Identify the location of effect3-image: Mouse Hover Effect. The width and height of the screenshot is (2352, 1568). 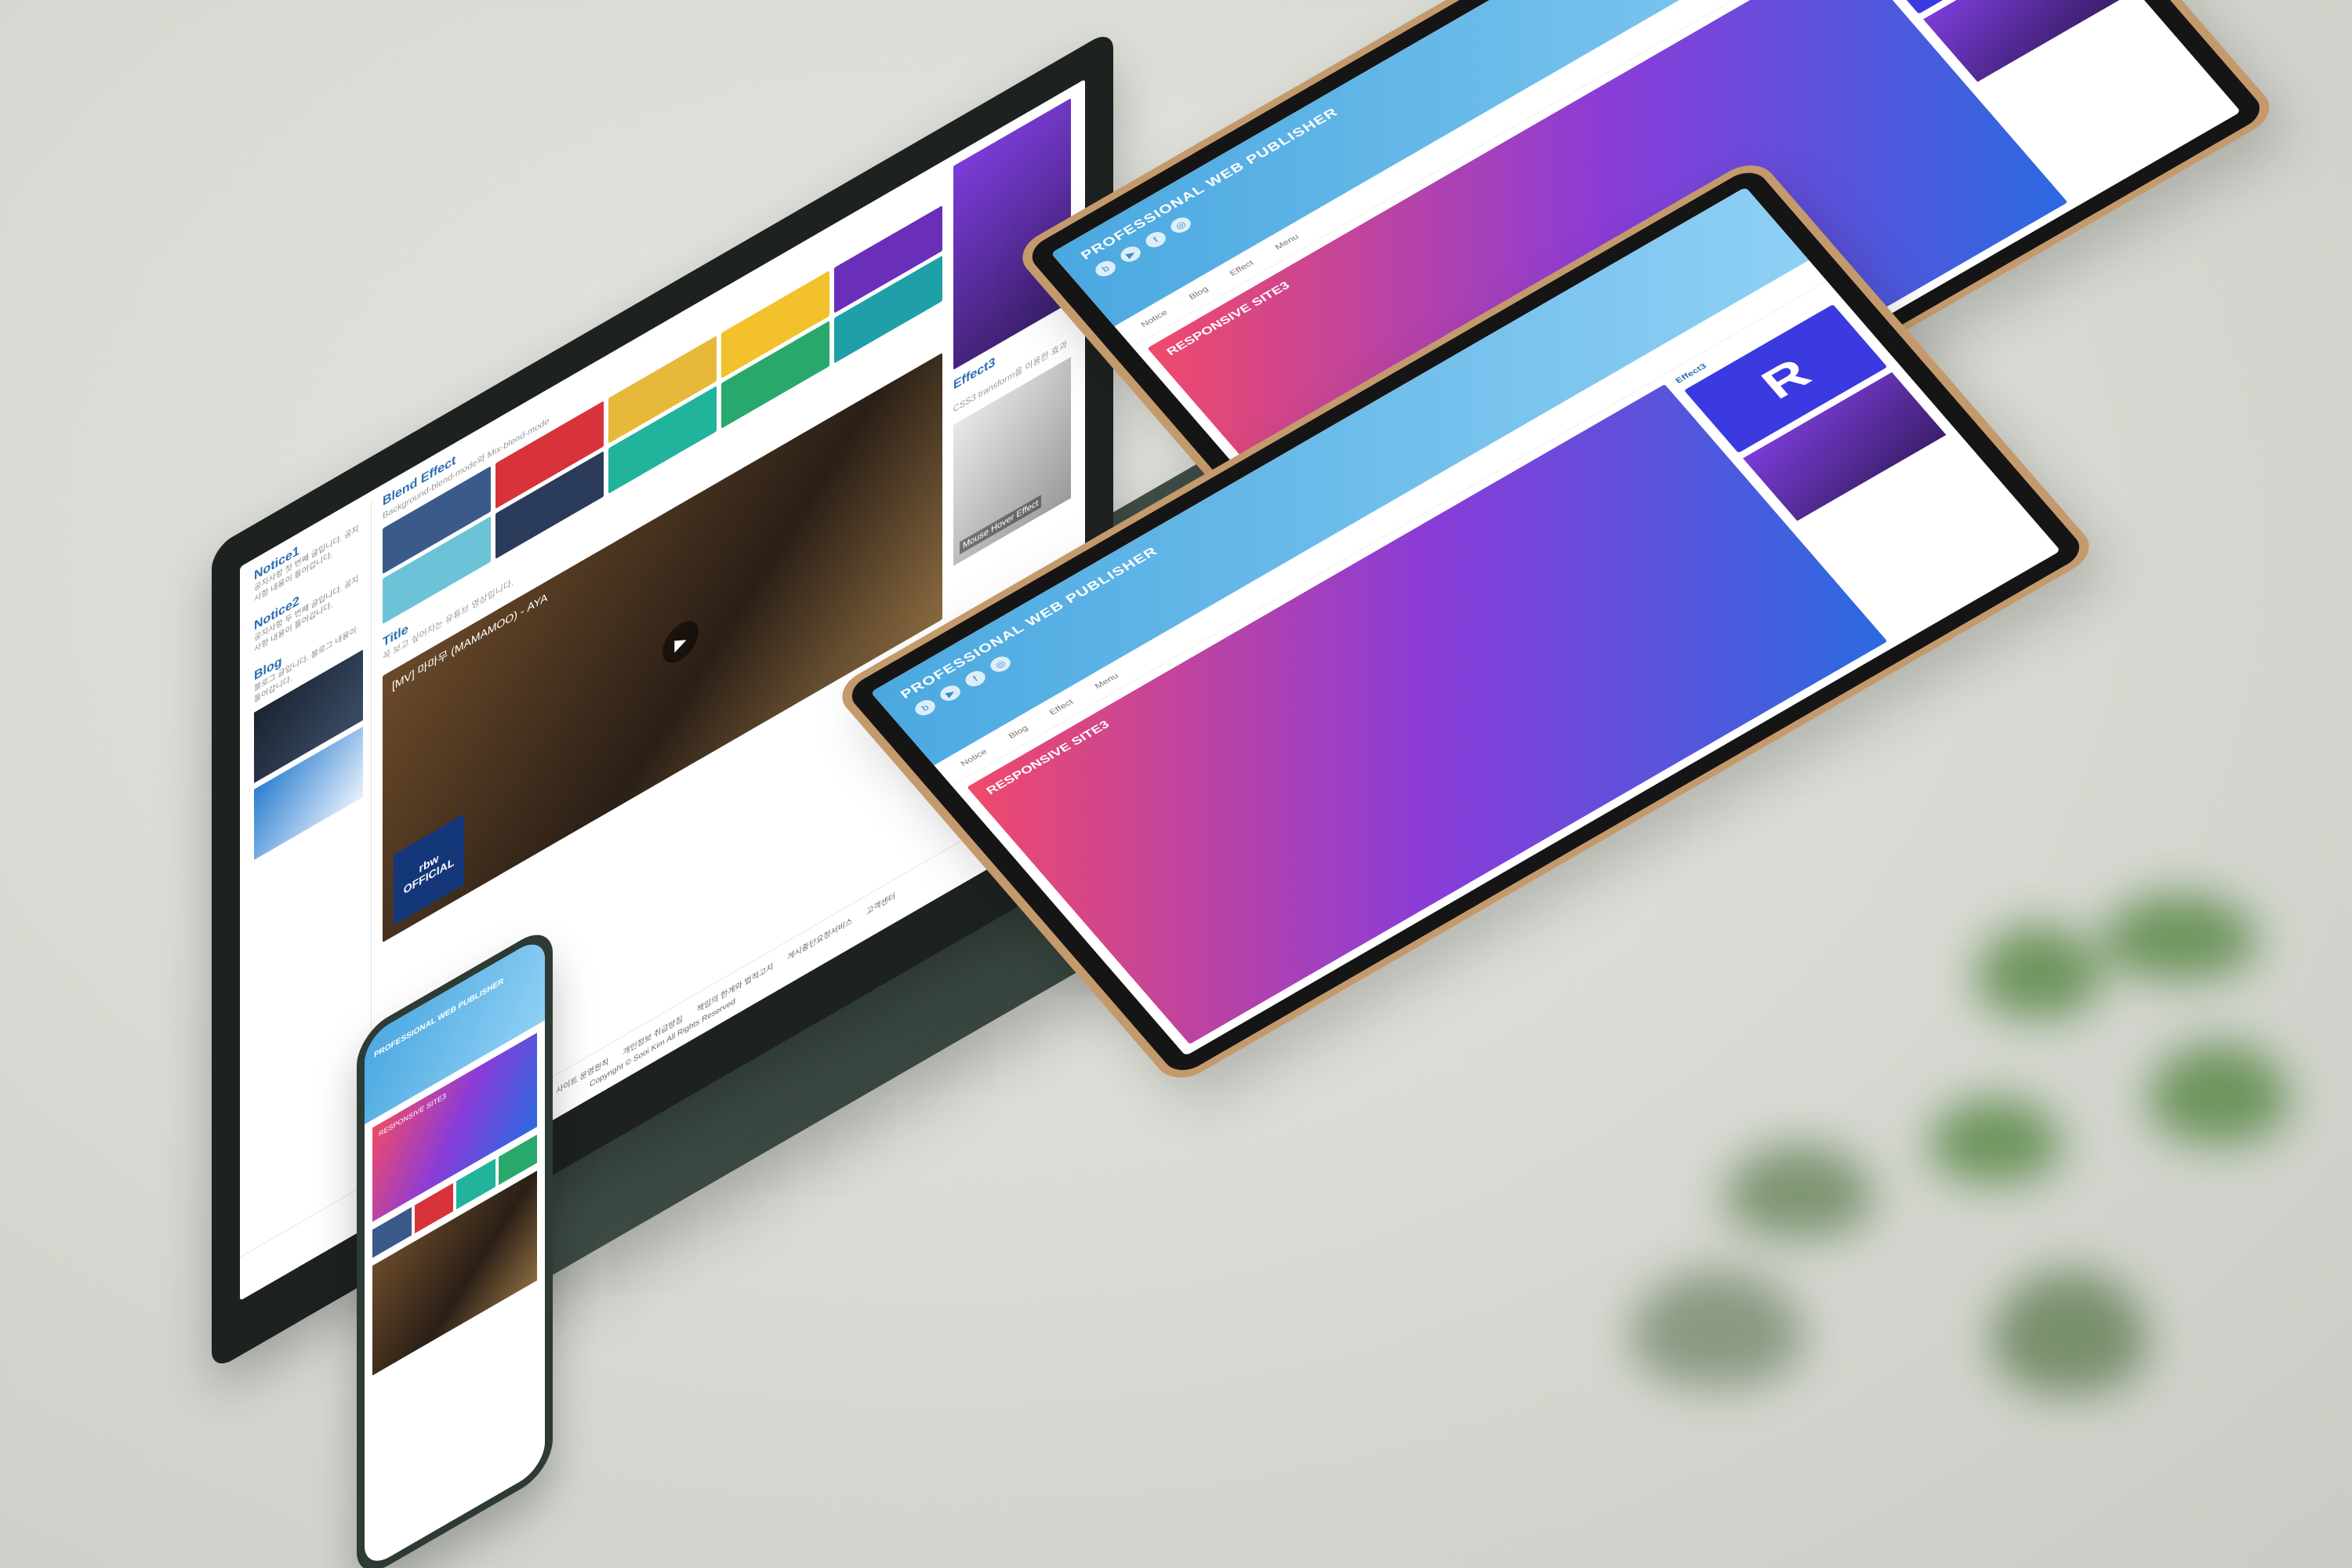
(1012, 462).